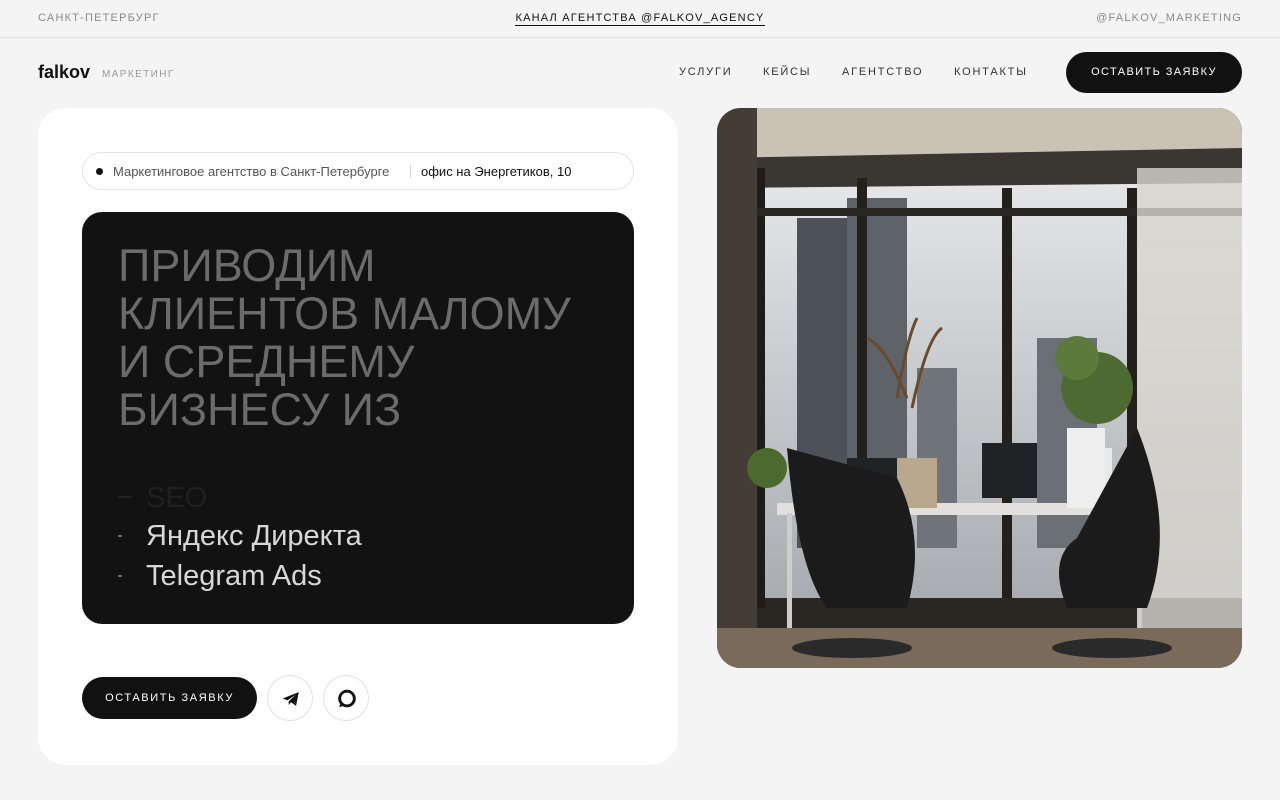  I want to click on nav-item-contacts: КОНТАКТЫ, so click(991, 72).